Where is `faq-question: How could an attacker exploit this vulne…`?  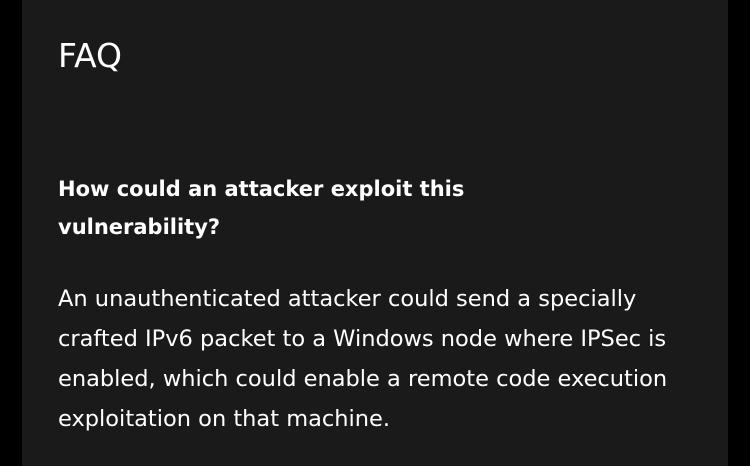
faq-question: How could an attacker exploit this vulne… is located at coordinates (261, 208).